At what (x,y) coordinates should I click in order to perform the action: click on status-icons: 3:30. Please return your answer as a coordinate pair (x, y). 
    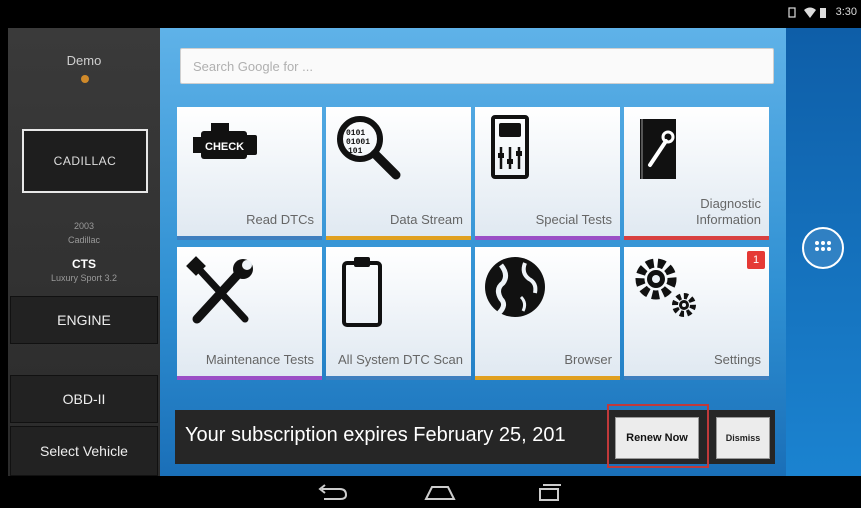
    Looking at the image, I should click on (822, 12).